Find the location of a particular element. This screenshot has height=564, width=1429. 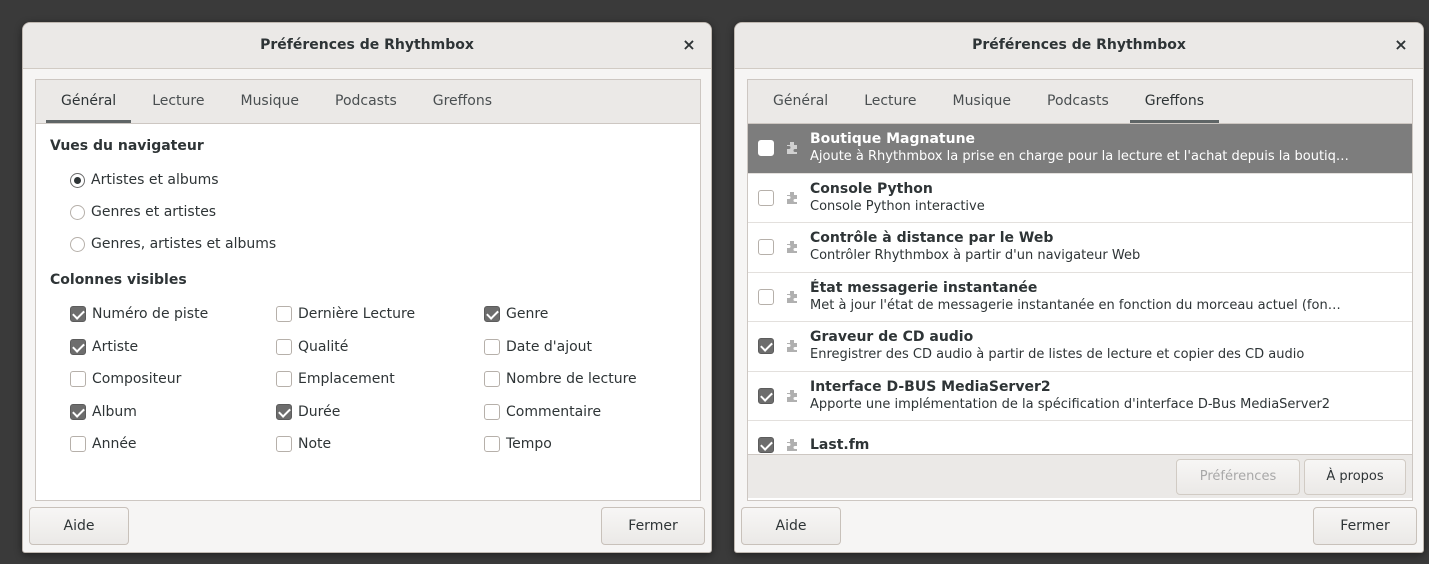

radio-genres-artistes-et-albums: Genres, artistes et albums is located at coordinates (368, 244).